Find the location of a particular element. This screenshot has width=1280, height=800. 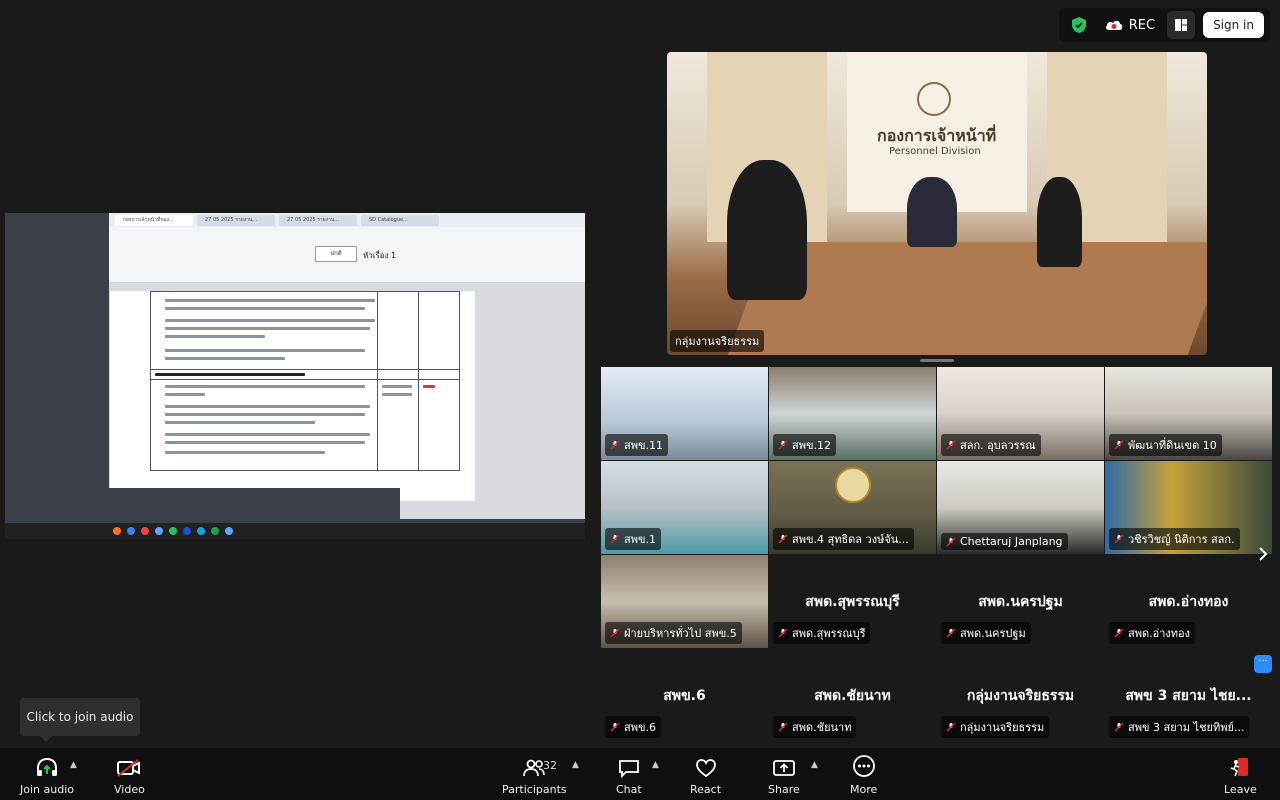

video-button: Video is located at coordinates (129, 775).